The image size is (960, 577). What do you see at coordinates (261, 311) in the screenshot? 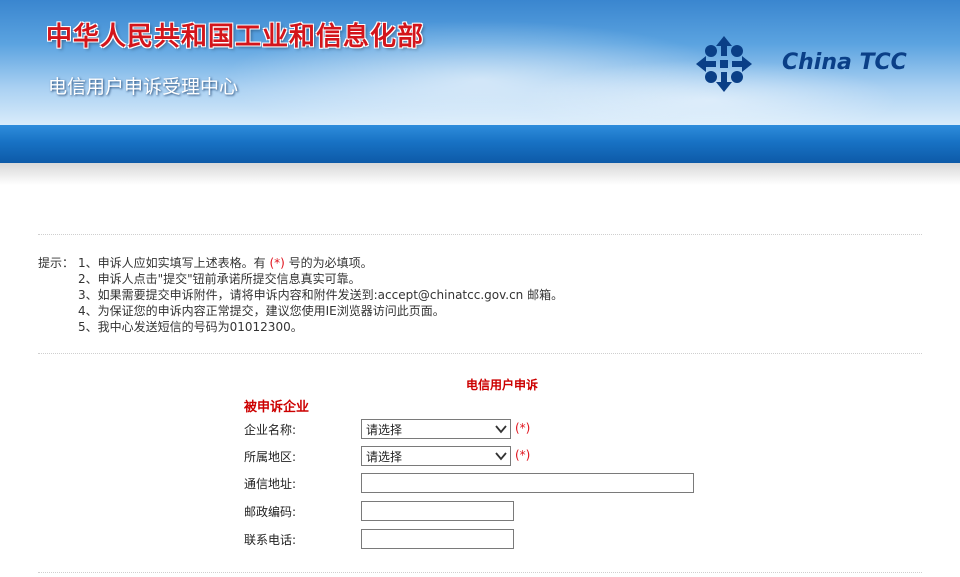
I see `note-item: 4、为保证您的申诉内容正常提交，建议您使用IE浏览器访问此页面。` at bounding box center [261, 311].